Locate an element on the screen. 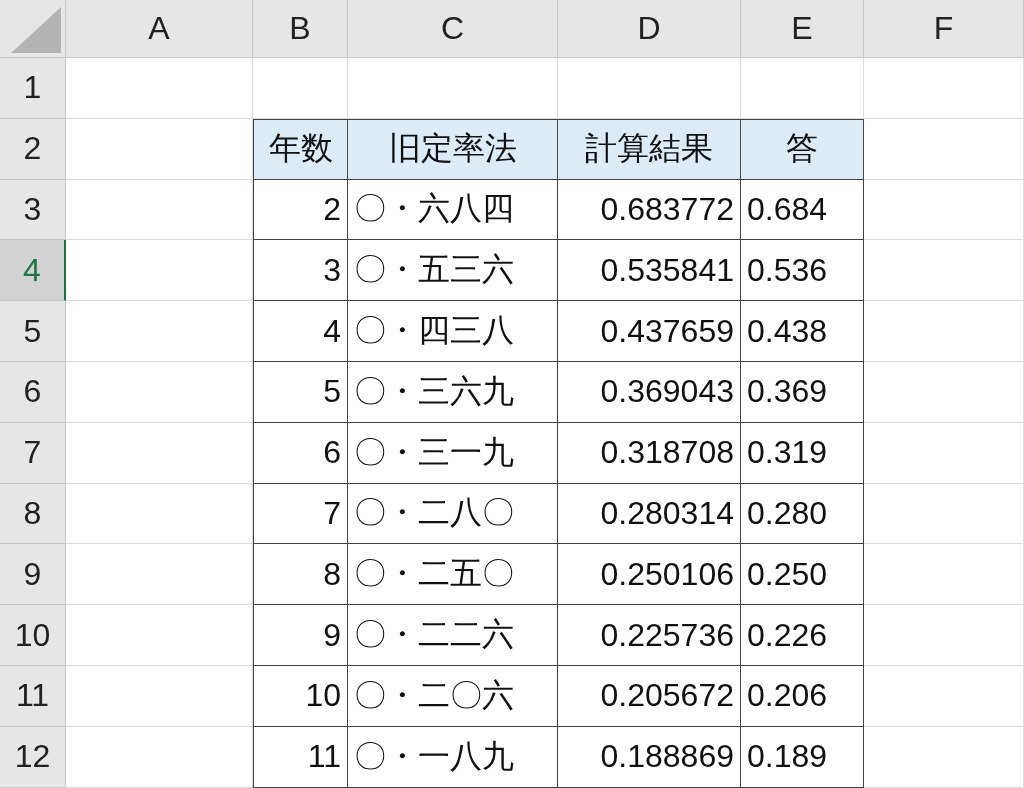 The height and width of the screenshot is (788, 1024). table-cell: 0.205672 is located at coordinates (649, 696).